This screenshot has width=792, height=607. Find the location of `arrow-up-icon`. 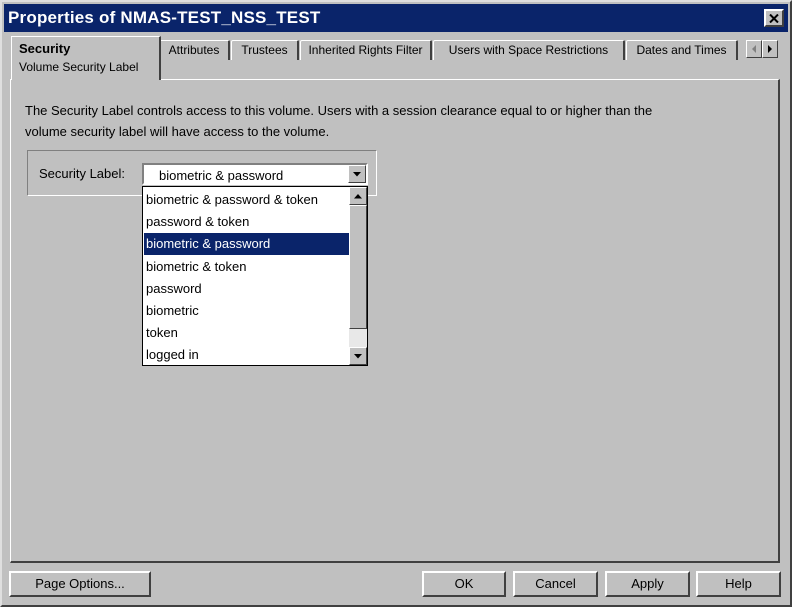

arrow-up-icon is located at coordinates (358, 195).